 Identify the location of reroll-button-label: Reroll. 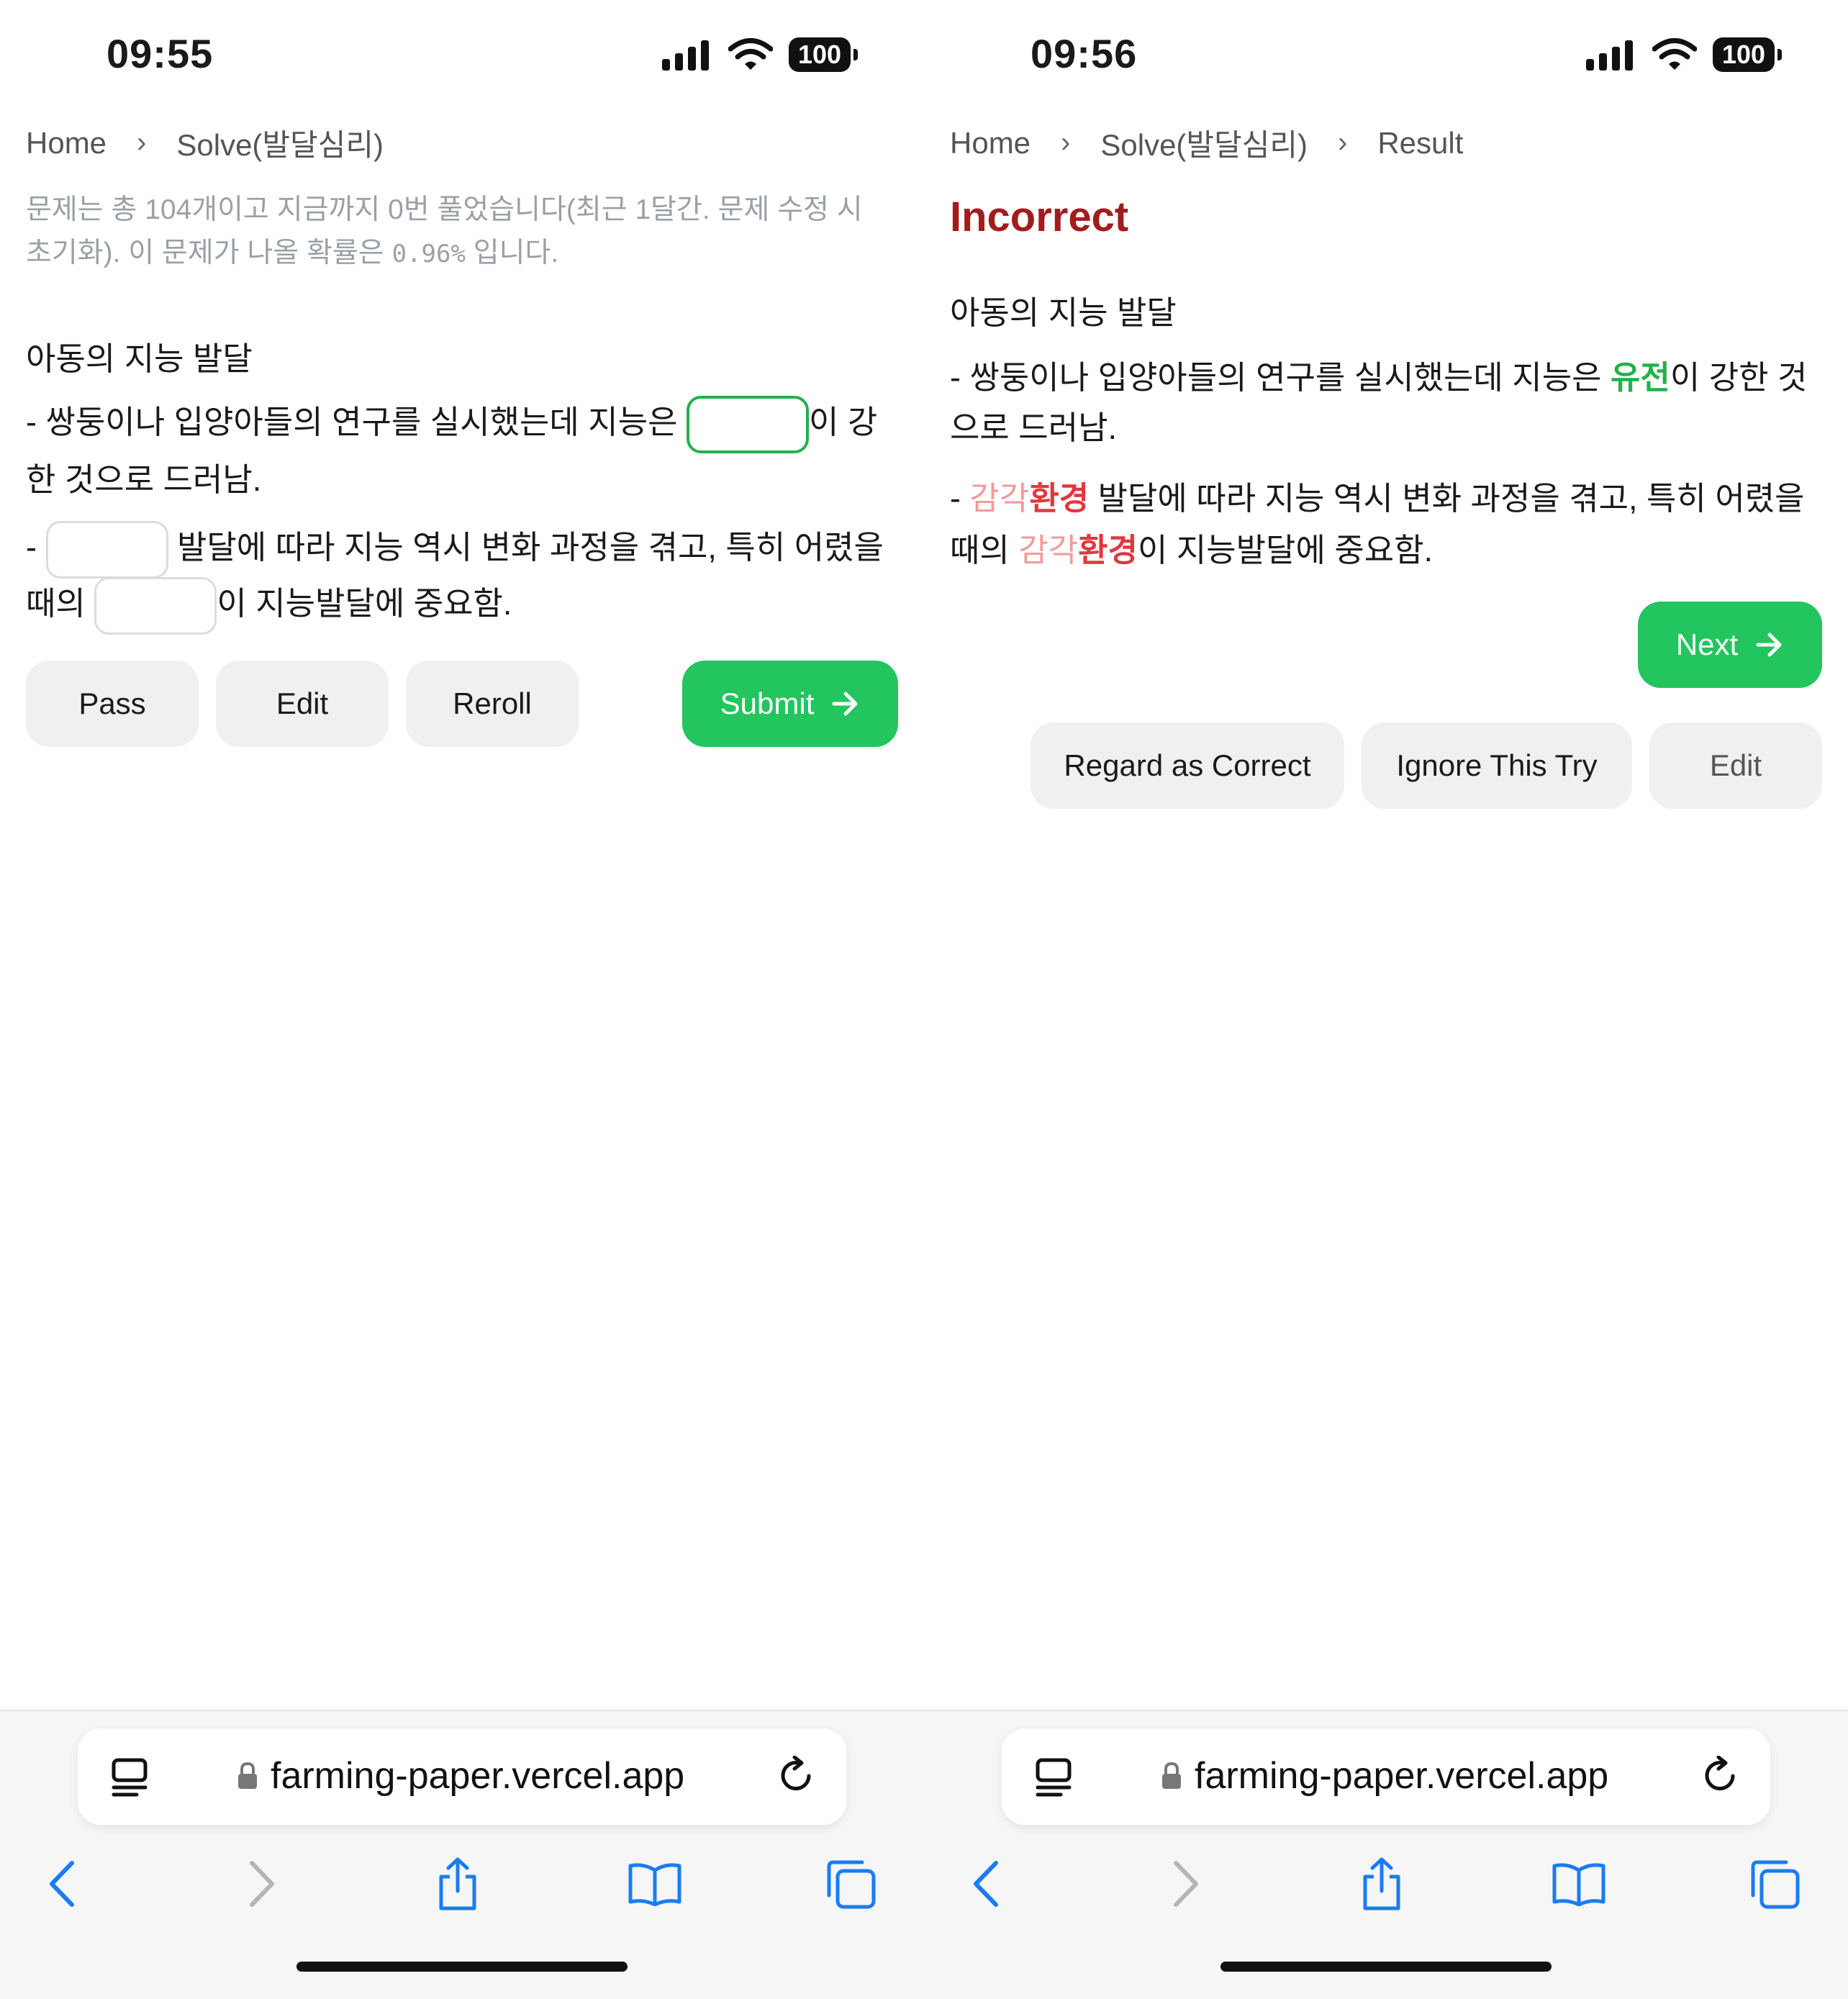
(492, 703).